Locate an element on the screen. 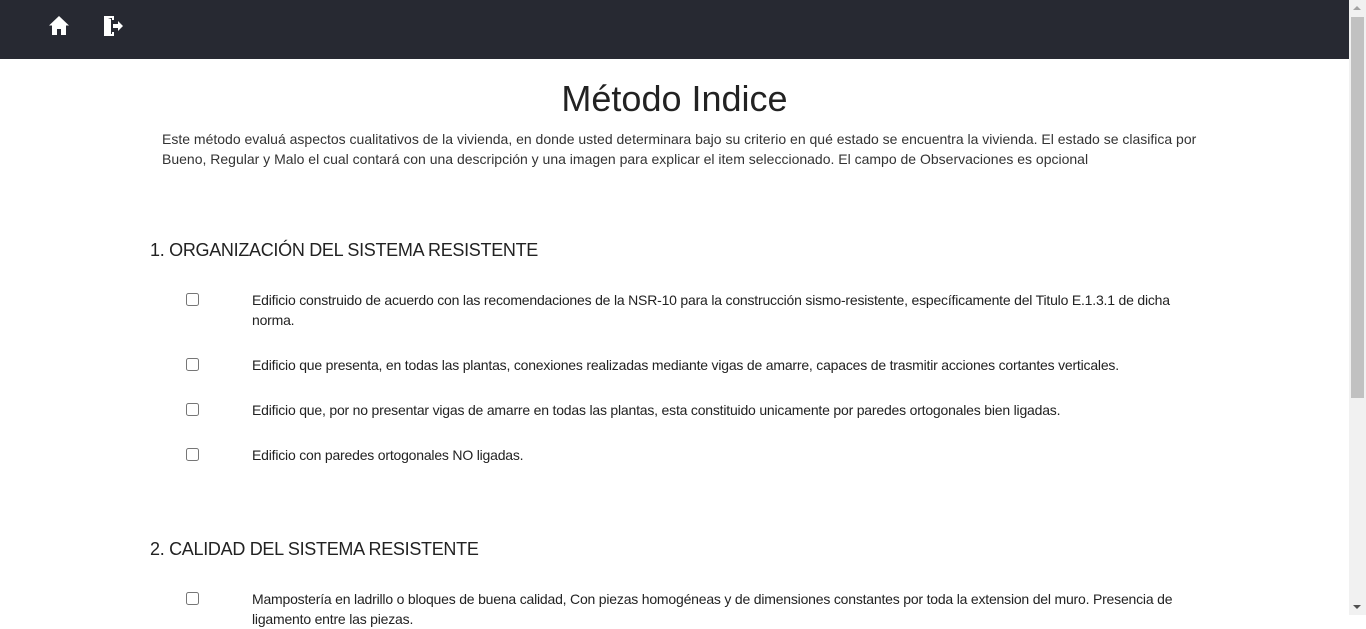 The height and width of the screenshot is (629, 1366). page-title: Método Indice is located at coordinates (674, 98).